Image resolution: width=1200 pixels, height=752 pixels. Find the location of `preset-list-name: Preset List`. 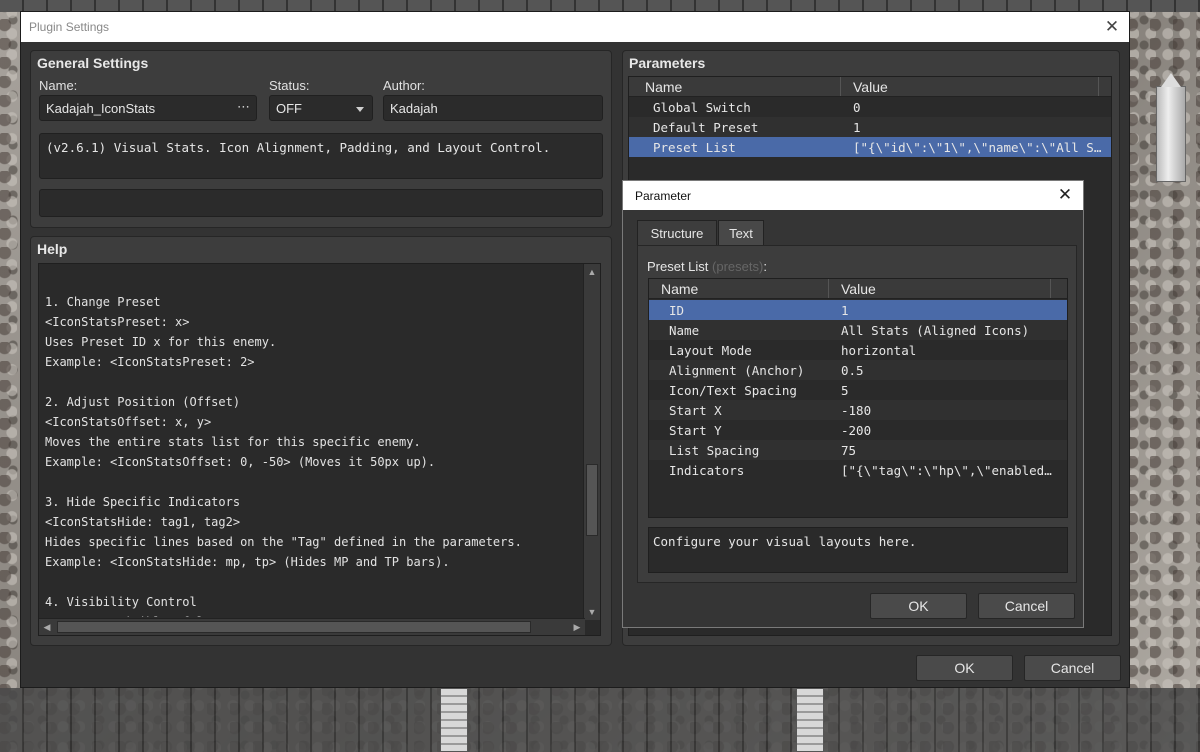

preset-list-name: Preset List is located at coordinates (678, 266).